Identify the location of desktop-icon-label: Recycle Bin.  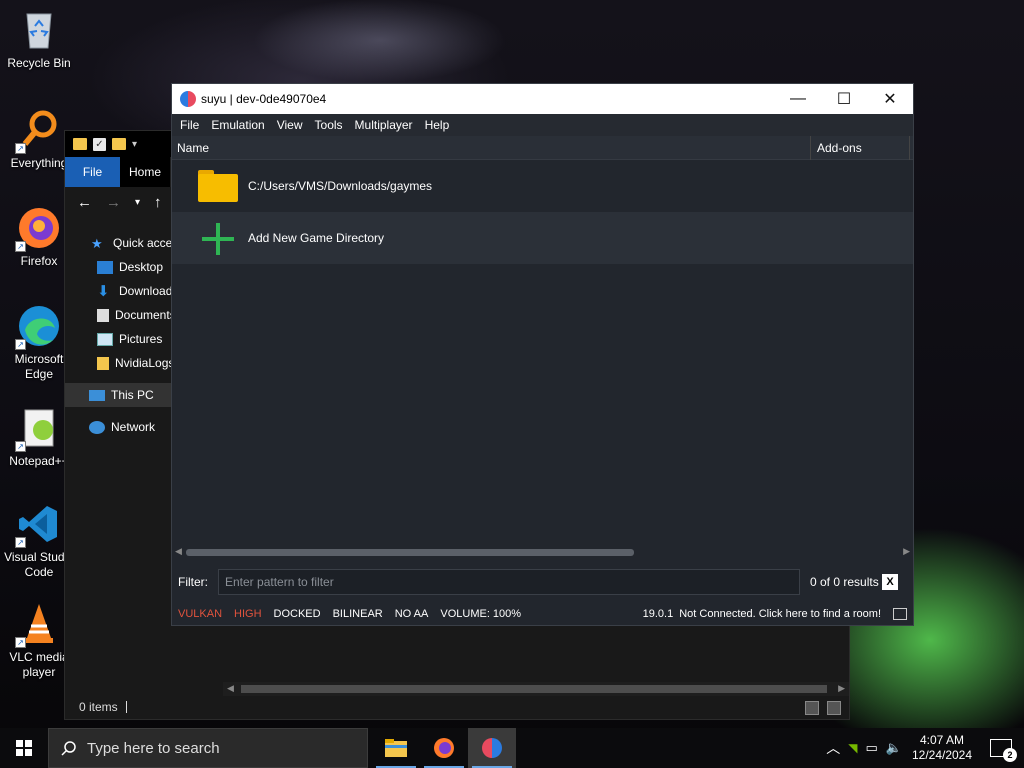
(39, 63).